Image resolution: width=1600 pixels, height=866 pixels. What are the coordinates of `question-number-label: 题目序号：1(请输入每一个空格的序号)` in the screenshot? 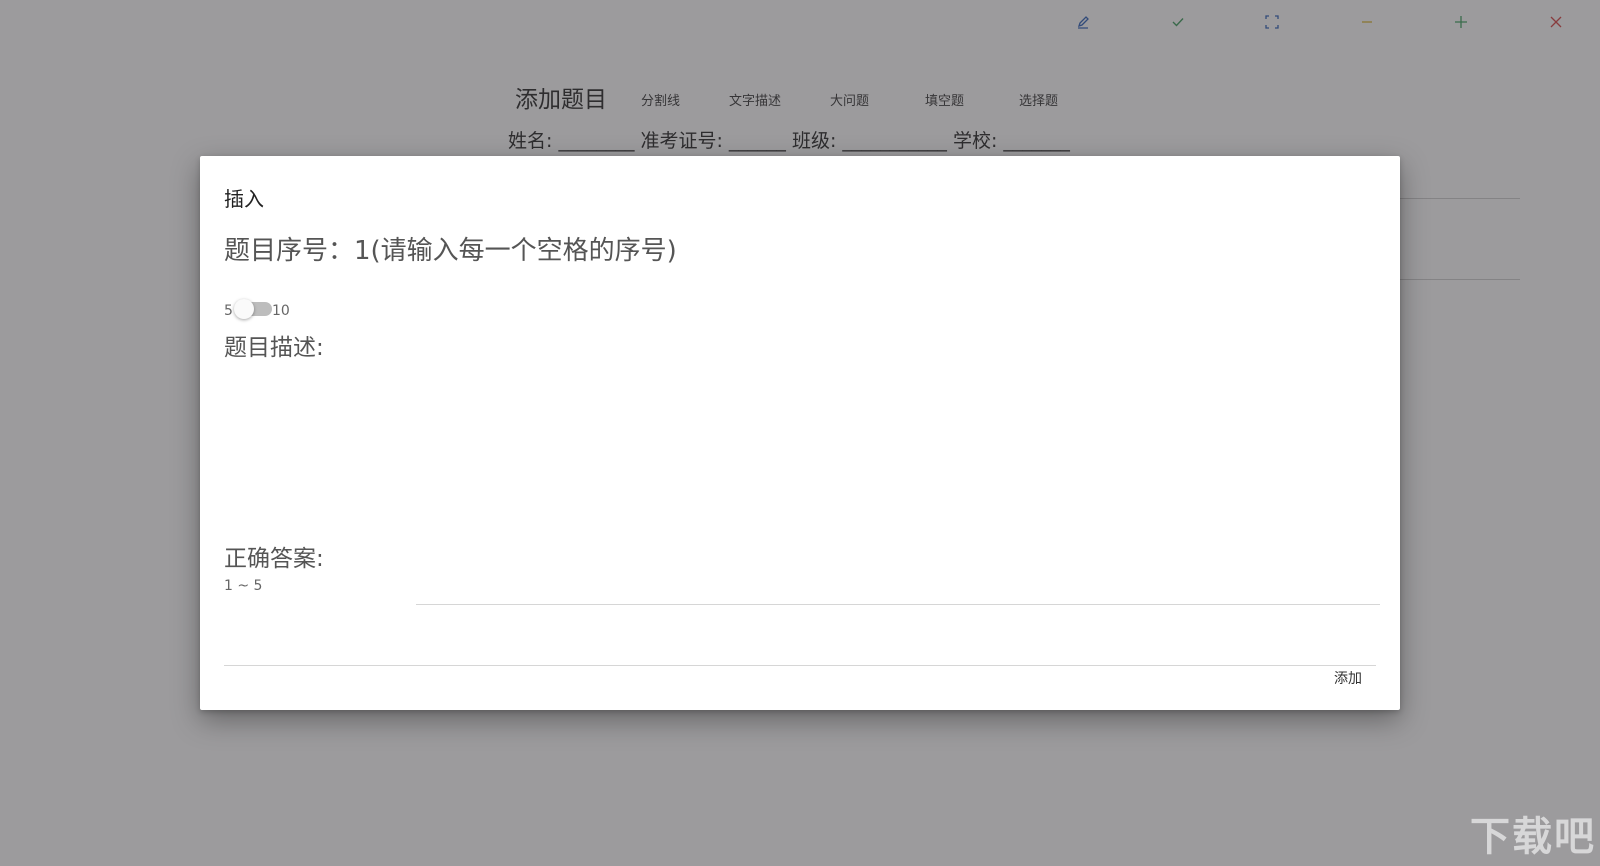 It's located at (450, 251).